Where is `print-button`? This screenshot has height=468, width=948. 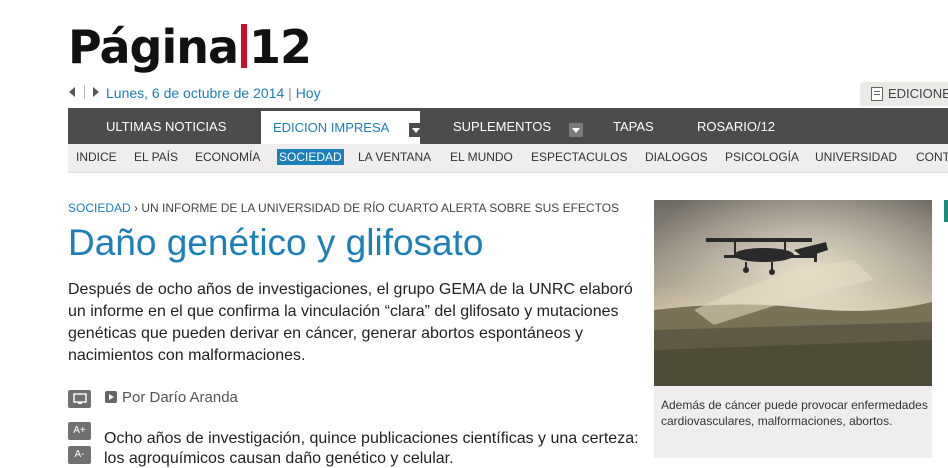
print-button is located at coordinates (79, 399).